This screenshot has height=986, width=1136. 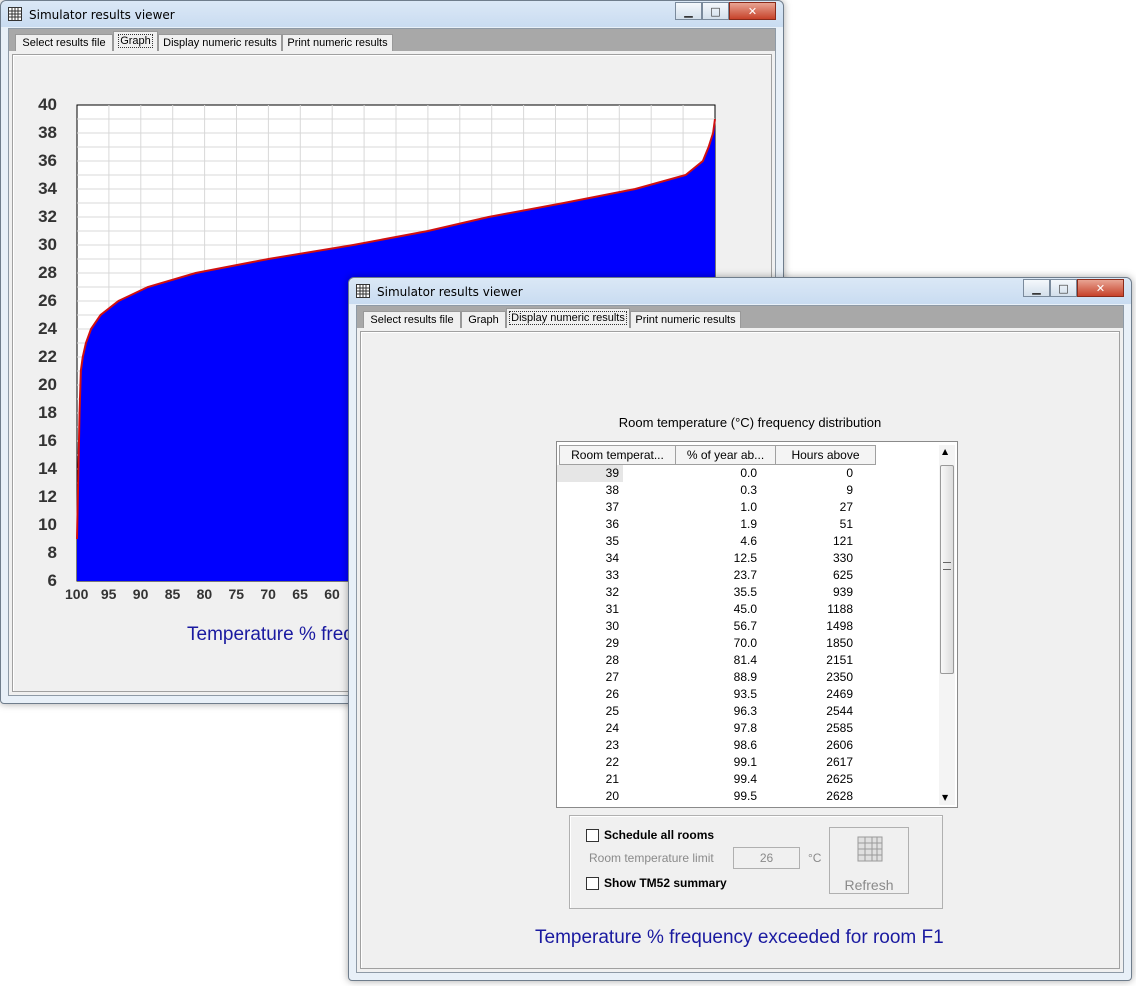 What do you see at coordinates (945, 451) in the screenshot?
I see `scroll-up-arrow: ▲` at bounding box center [945, 451].